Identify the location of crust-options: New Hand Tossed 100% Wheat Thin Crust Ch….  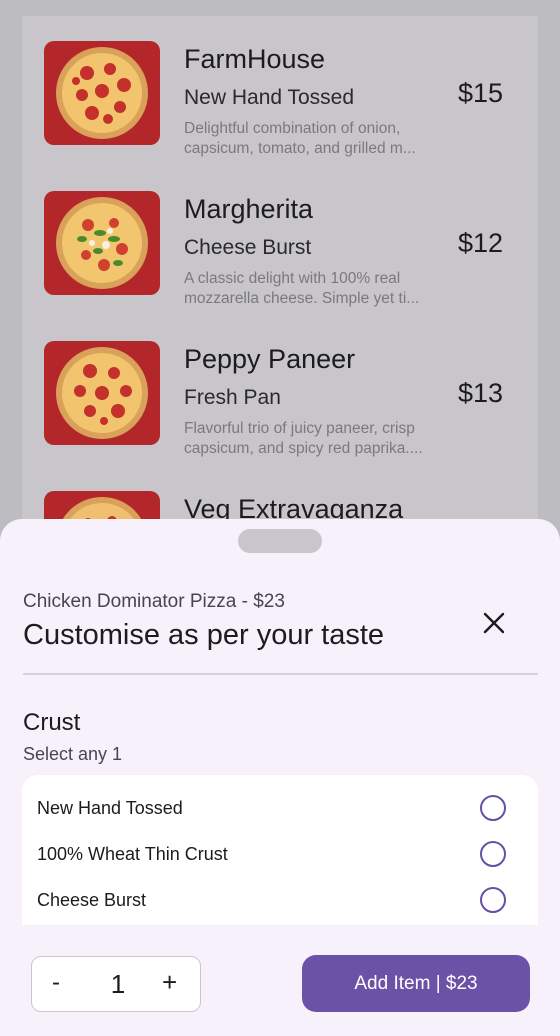
(280, 850).